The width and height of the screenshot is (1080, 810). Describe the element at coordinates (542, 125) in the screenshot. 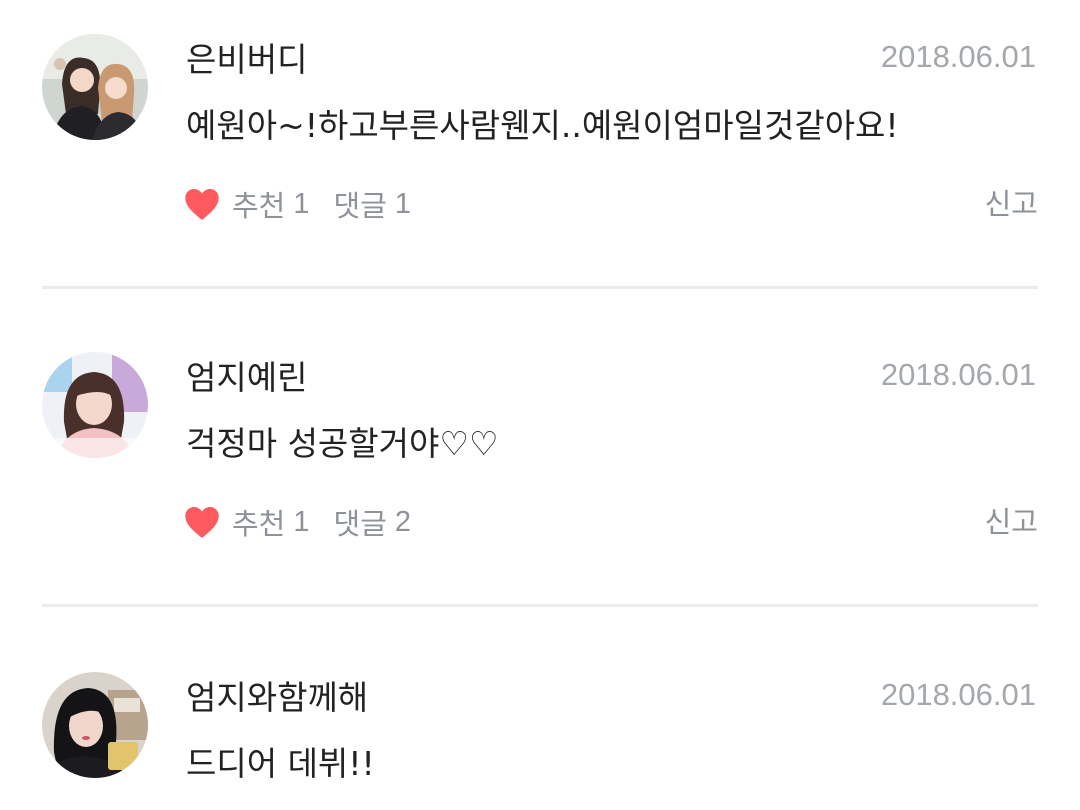

I see `comment-text: 예원아~!하고부른사람웬지..예원이엄마일것같아요!` at that location.